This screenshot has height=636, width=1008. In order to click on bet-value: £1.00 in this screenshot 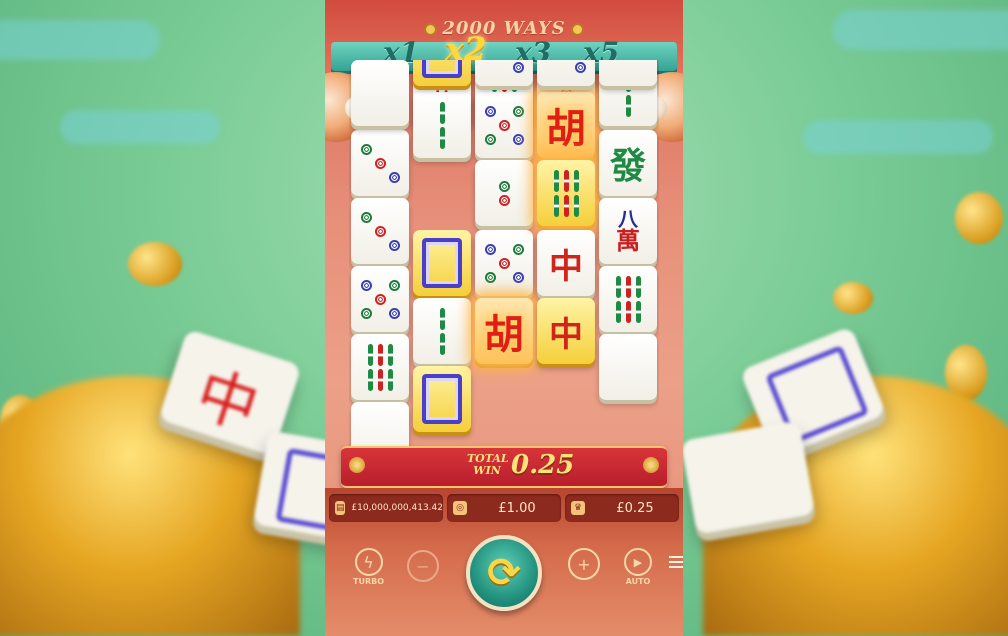, I will do `click(517, 508)`.